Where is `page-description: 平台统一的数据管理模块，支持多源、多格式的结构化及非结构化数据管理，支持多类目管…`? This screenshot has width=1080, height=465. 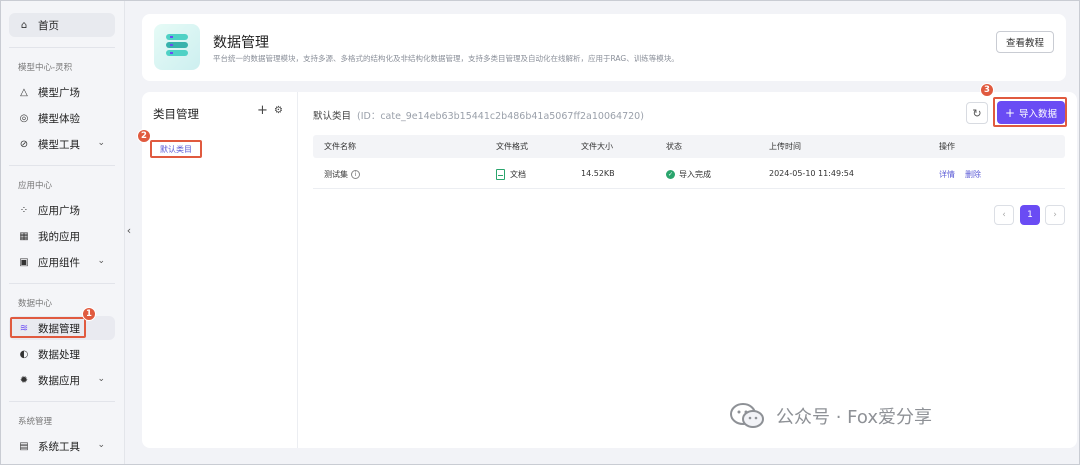
page-description: 平台统一的数据管理模块，支持多源、多格式的结构化及非结构化数据管理，支持多类目管… is located at coordinates (446, 58).